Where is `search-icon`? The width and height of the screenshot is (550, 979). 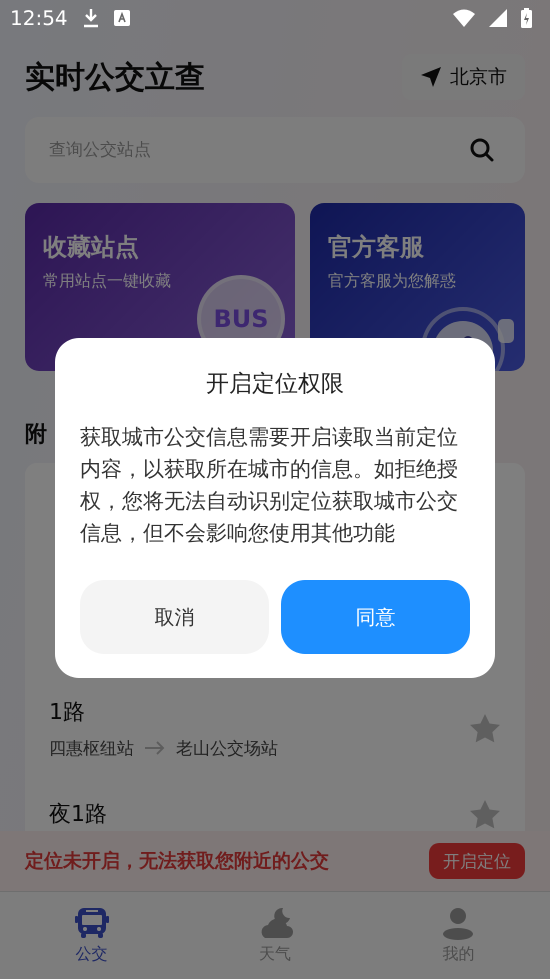
search-icon is located at coordinates (482, 150).